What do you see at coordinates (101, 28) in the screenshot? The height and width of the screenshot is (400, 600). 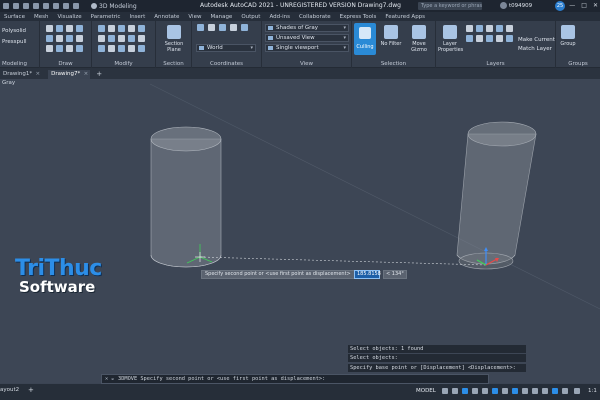 I see `move-icon` at bounding box center [101, 28].